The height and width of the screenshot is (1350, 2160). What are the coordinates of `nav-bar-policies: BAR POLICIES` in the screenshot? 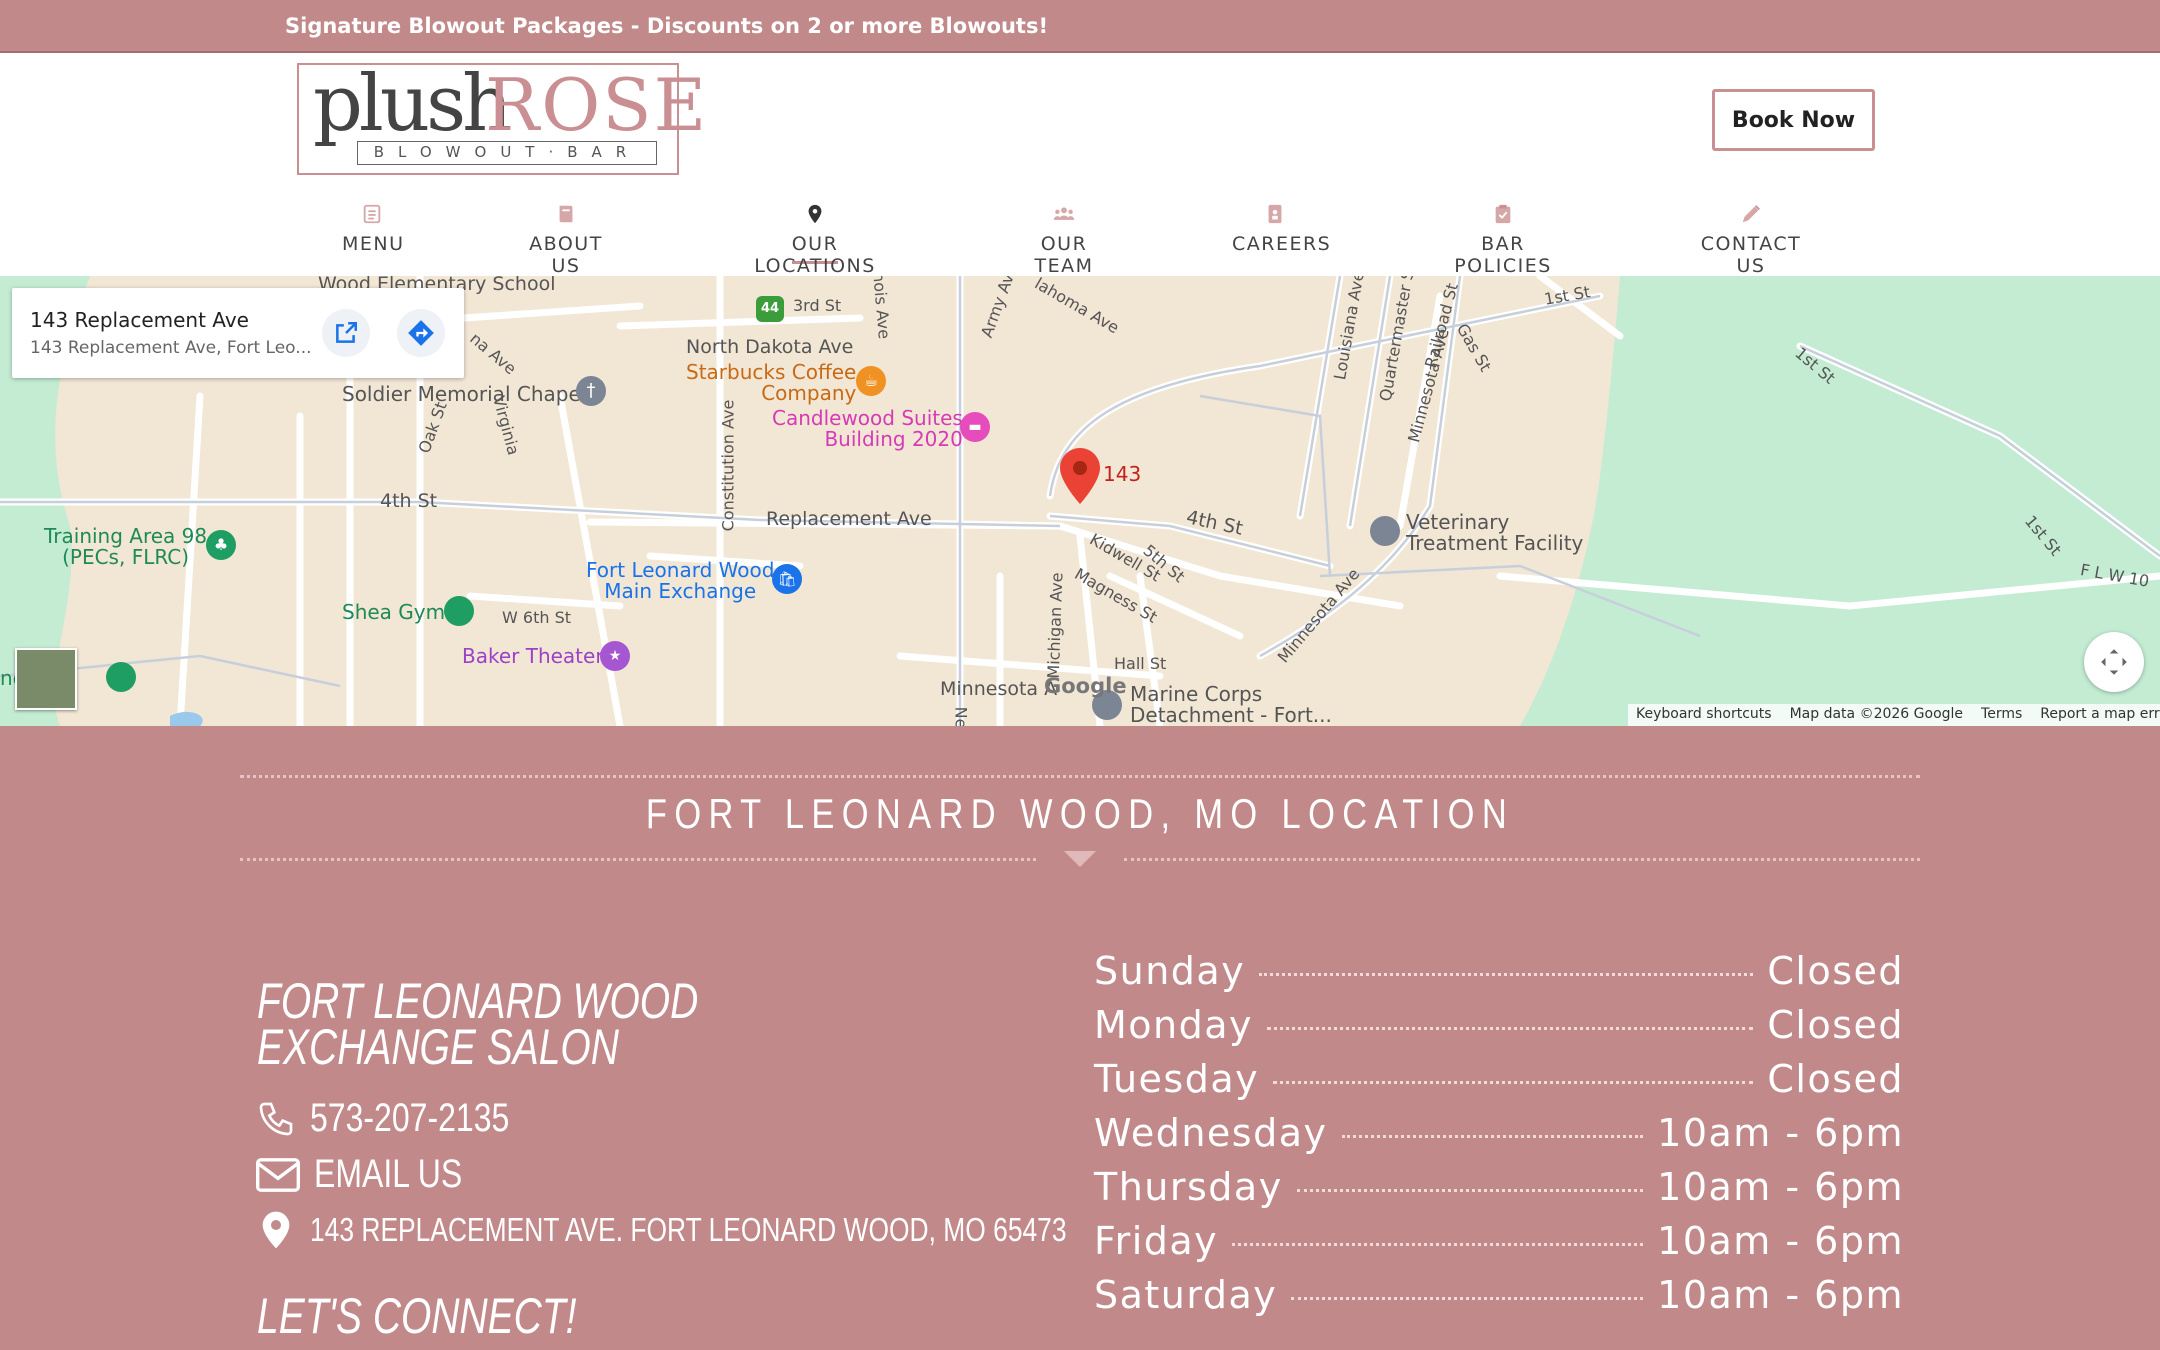 It's located at (1503, 240).